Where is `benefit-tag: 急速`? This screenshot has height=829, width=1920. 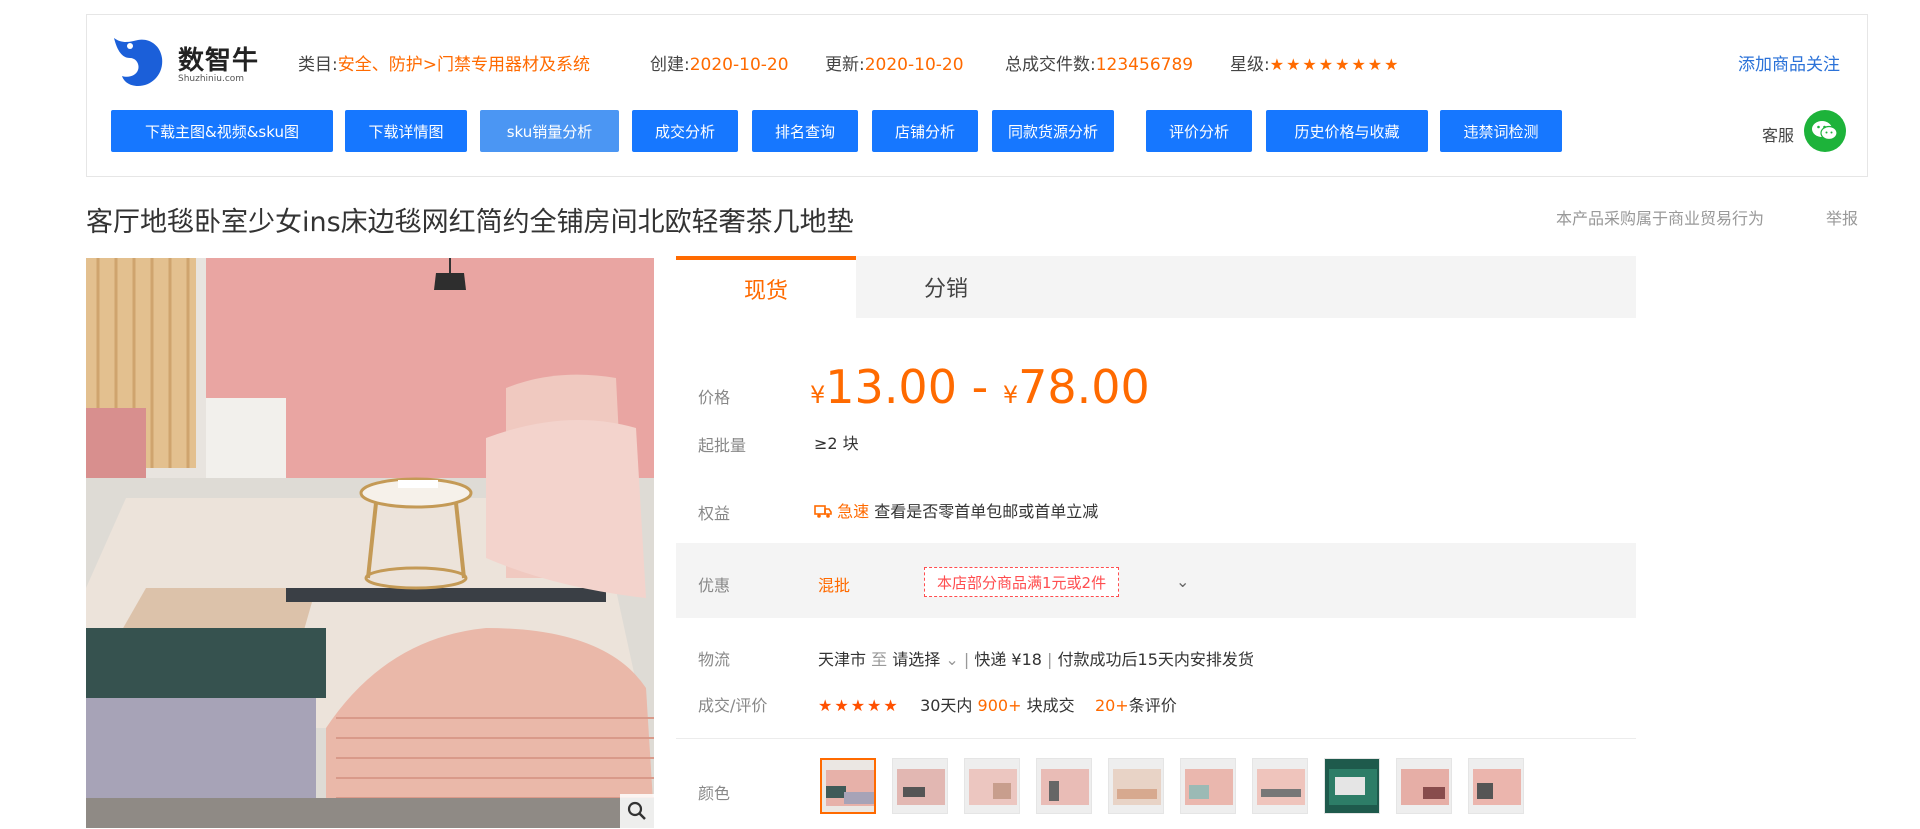
benefit-tag: 急速 is located at coordinates (853, 511).